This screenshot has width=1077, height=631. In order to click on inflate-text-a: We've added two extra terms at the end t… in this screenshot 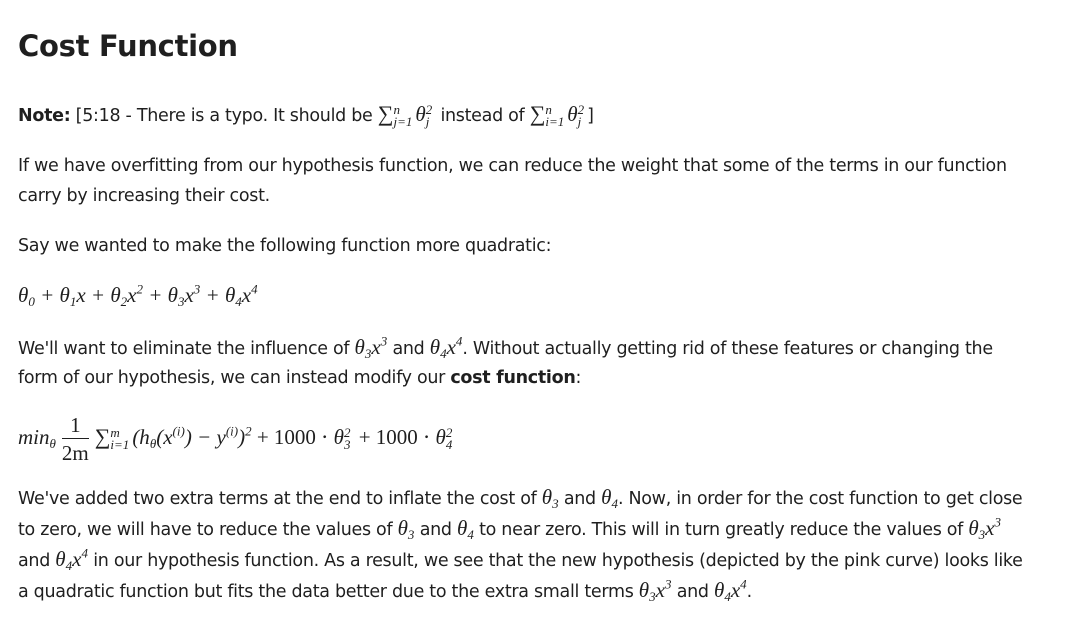, I will do `click(277, 499)`.